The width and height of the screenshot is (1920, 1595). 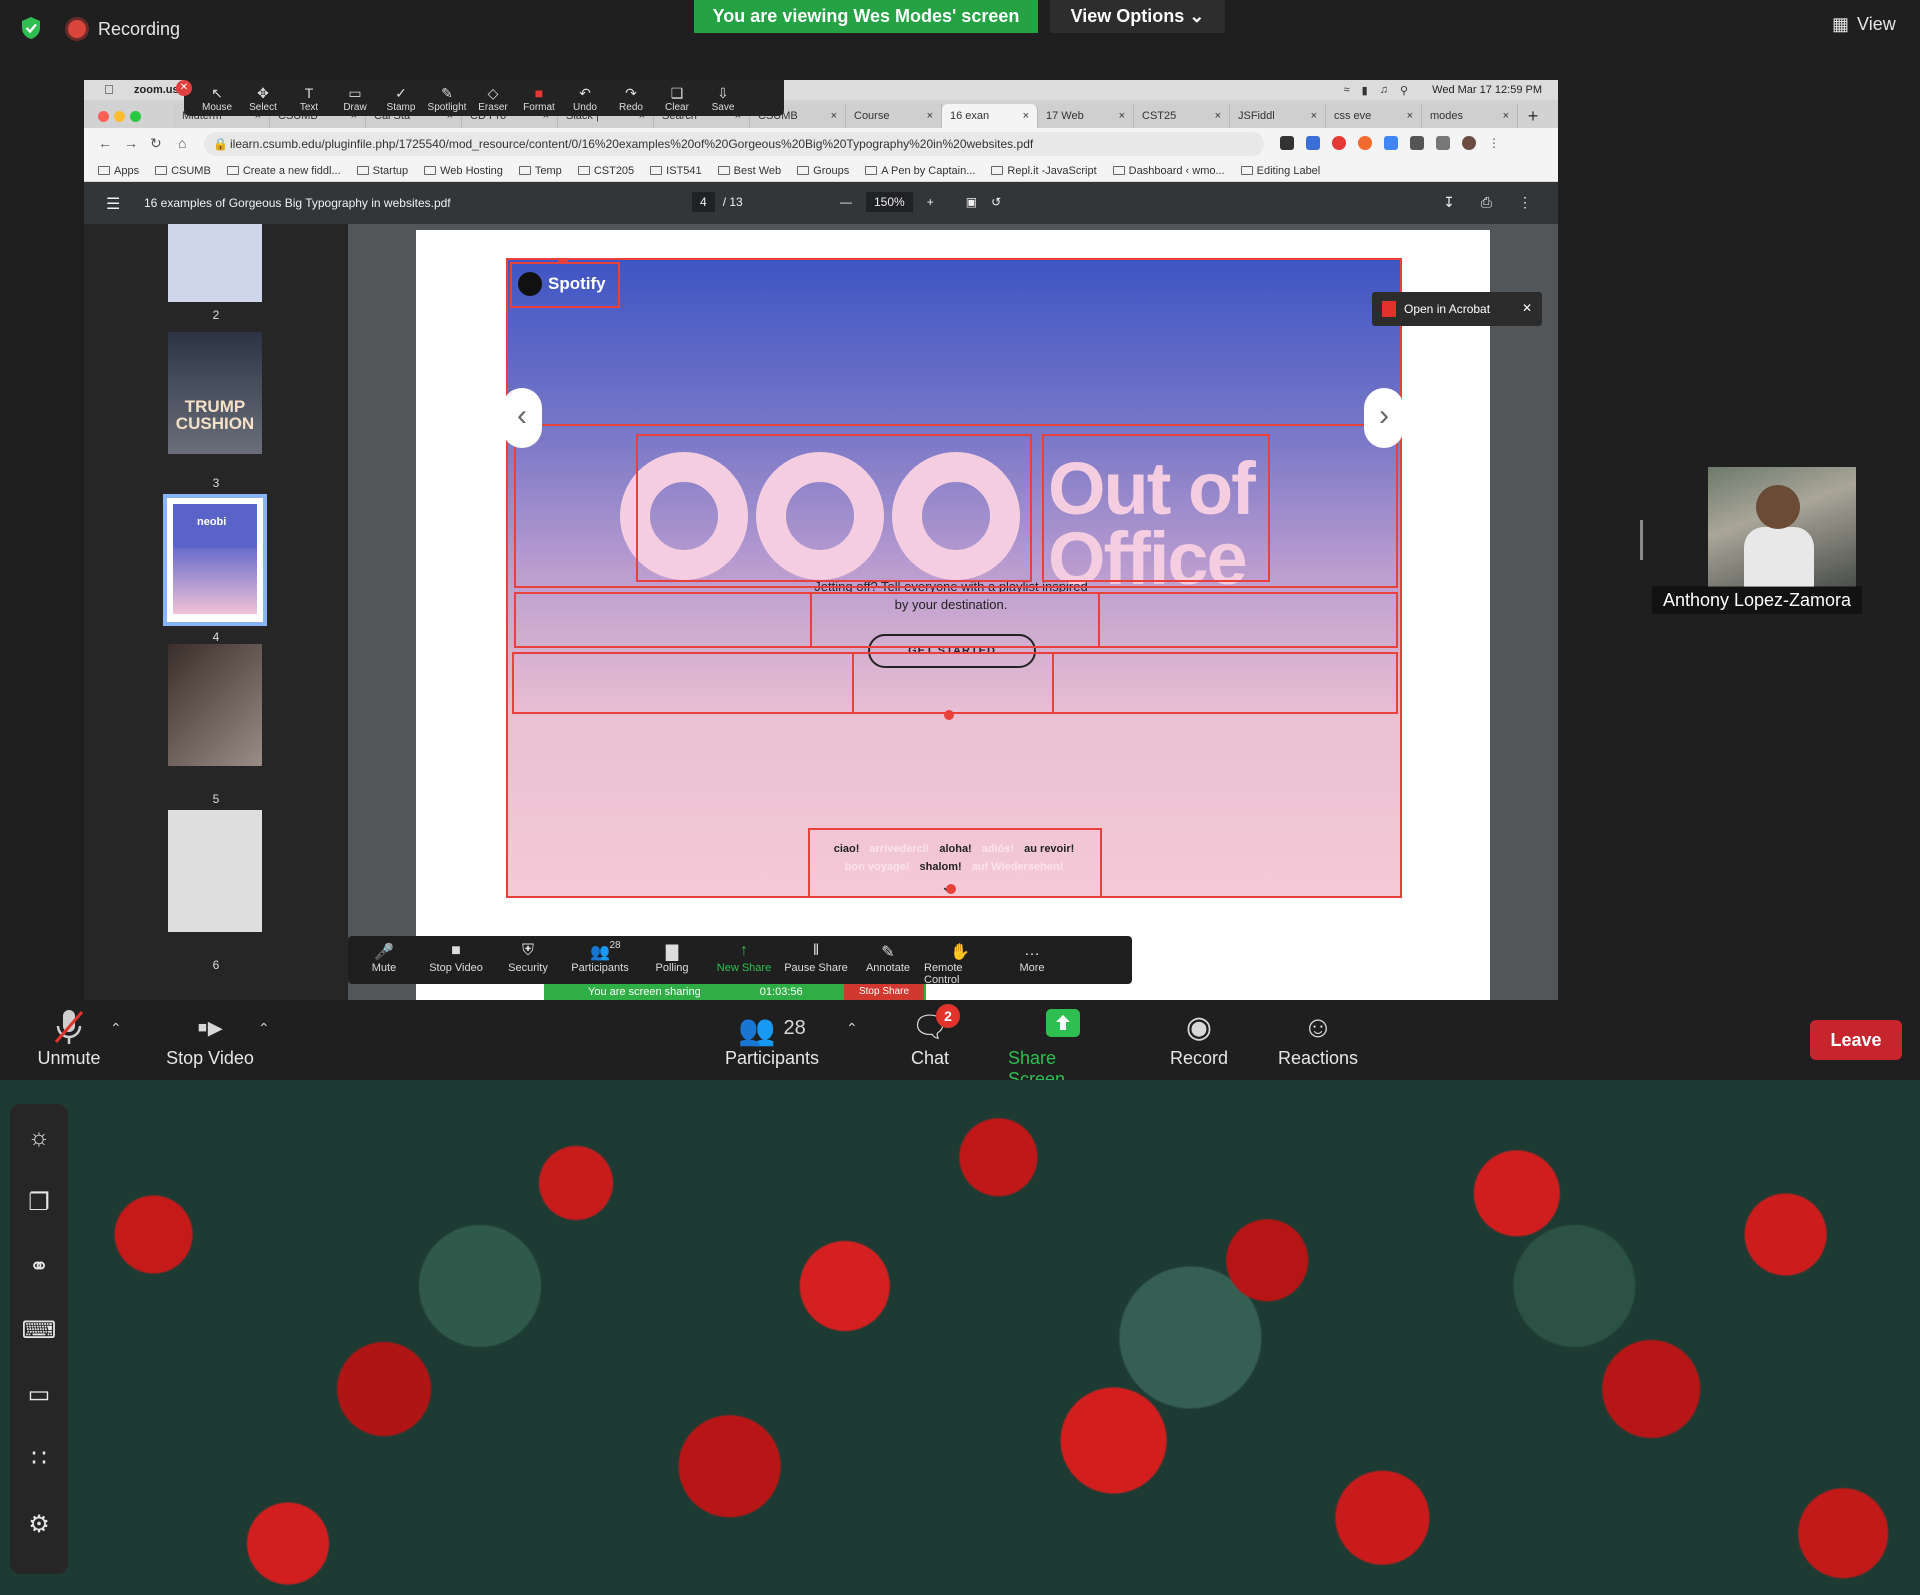 I want to click on reactions-button: ☺ Reactions, so click(x=1318, y=1038).